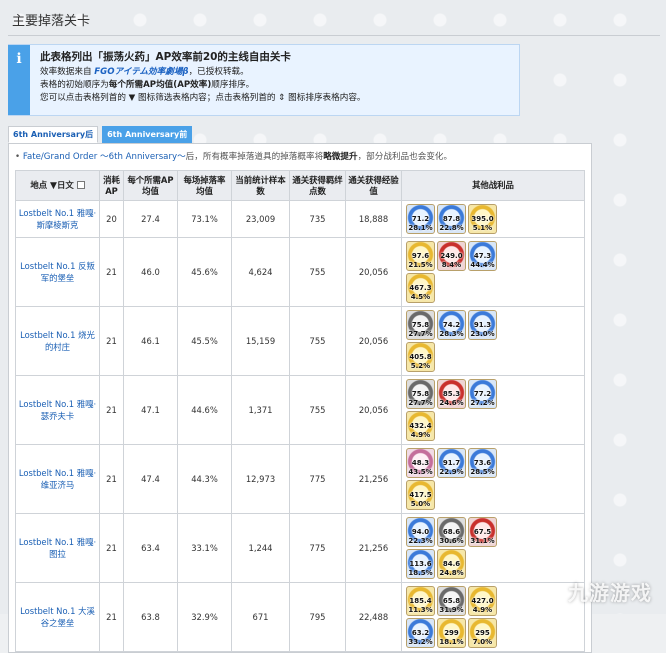  I want to click on item-drop-rate: 23.0%, so click(482, 334).